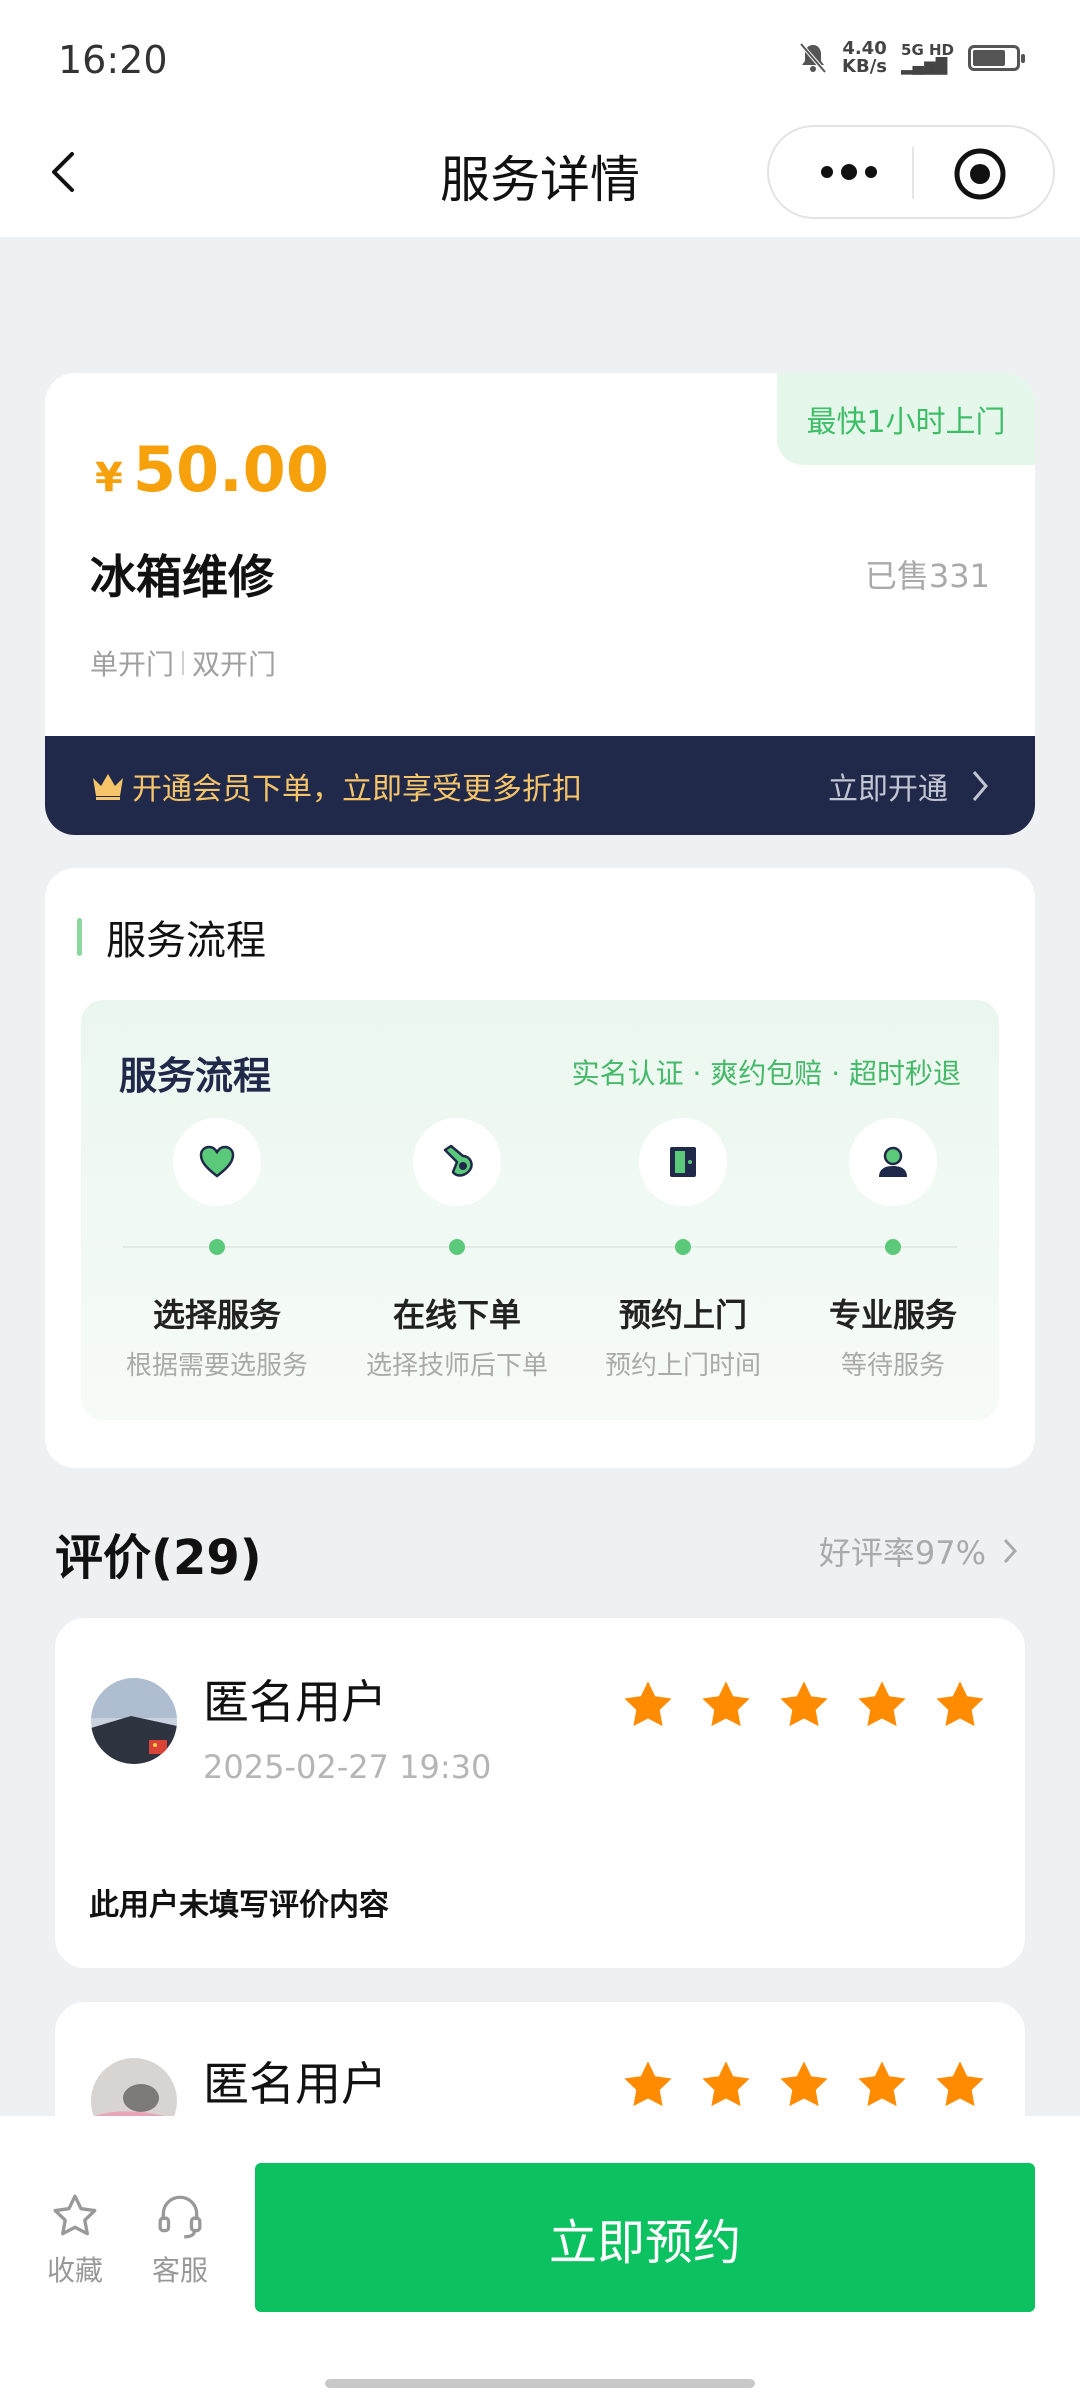 The image size is (1080, 2408). I want to click on flow-step-name: 专业服务, so click(892, 1315).